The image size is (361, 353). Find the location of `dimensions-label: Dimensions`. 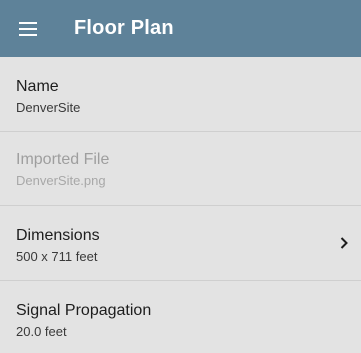

dimensions-label: Dimensions is located at coordinates (58, 235).